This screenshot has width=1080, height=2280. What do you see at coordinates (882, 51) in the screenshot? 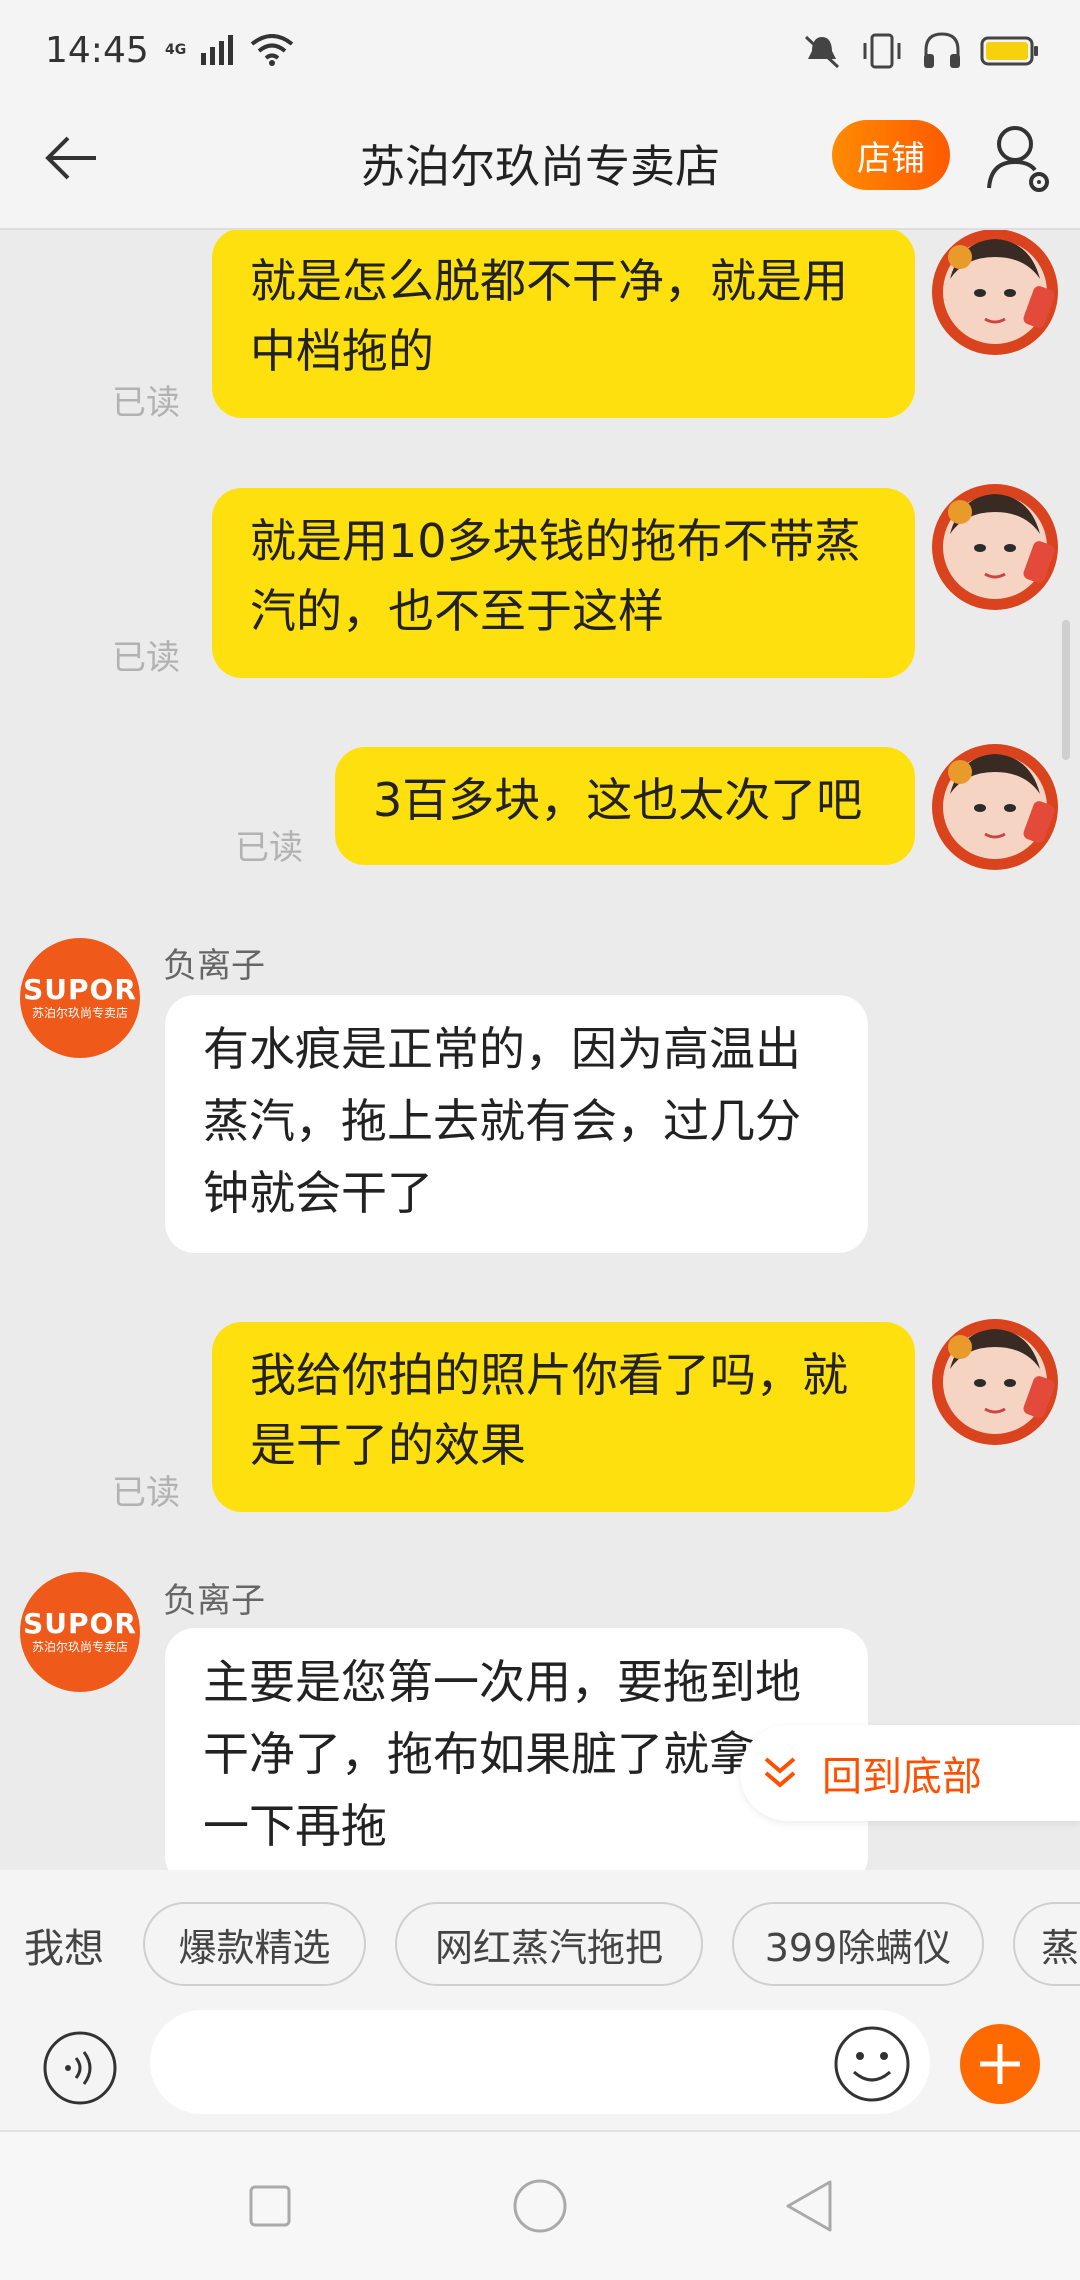
I see `vibrate-icon` at bounding box center [882, 51].